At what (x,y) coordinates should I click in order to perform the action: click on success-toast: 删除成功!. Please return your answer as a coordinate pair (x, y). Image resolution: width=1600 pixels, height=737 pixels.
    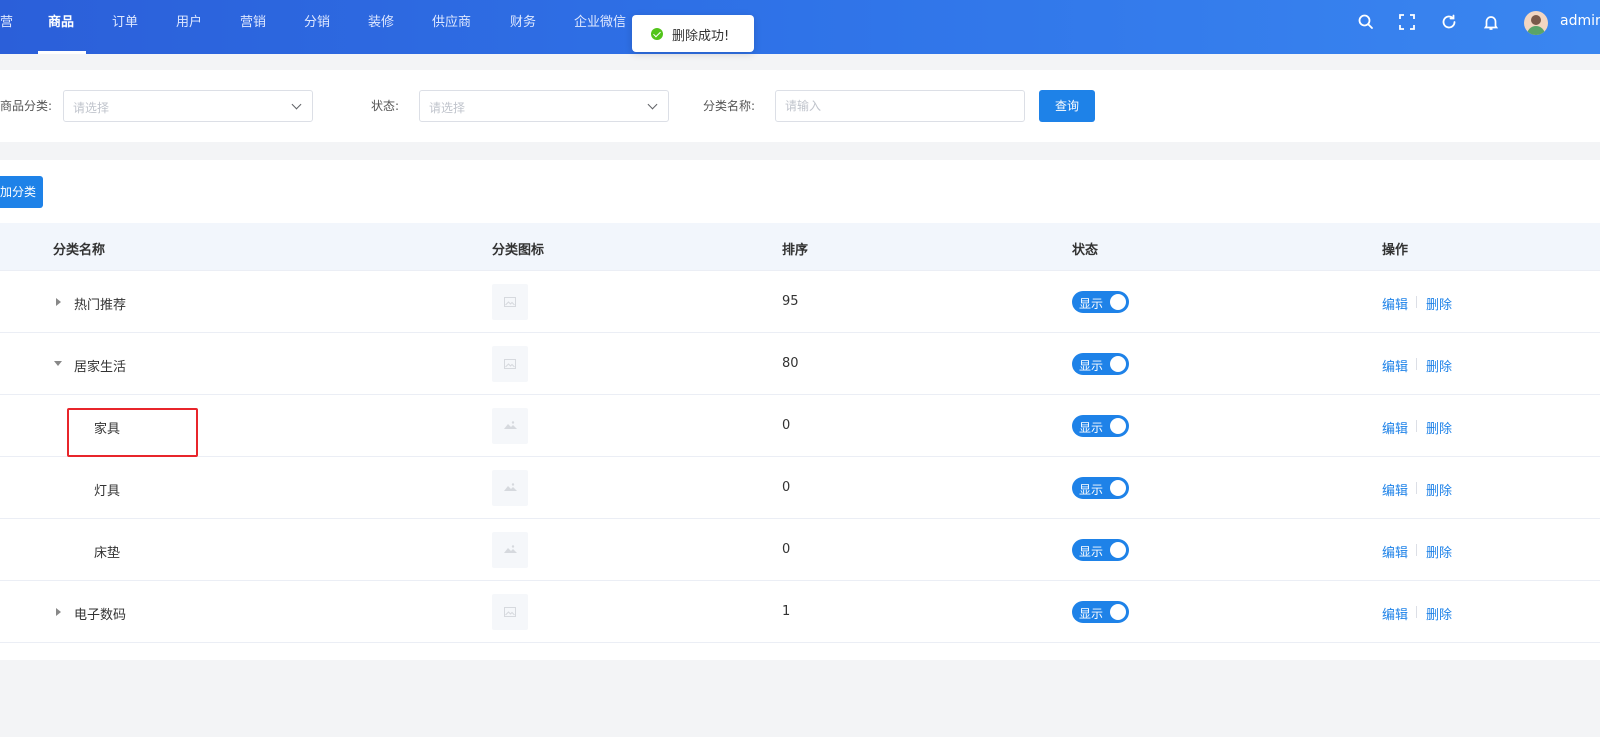
    Looking at the image, I should click on (693, 33).